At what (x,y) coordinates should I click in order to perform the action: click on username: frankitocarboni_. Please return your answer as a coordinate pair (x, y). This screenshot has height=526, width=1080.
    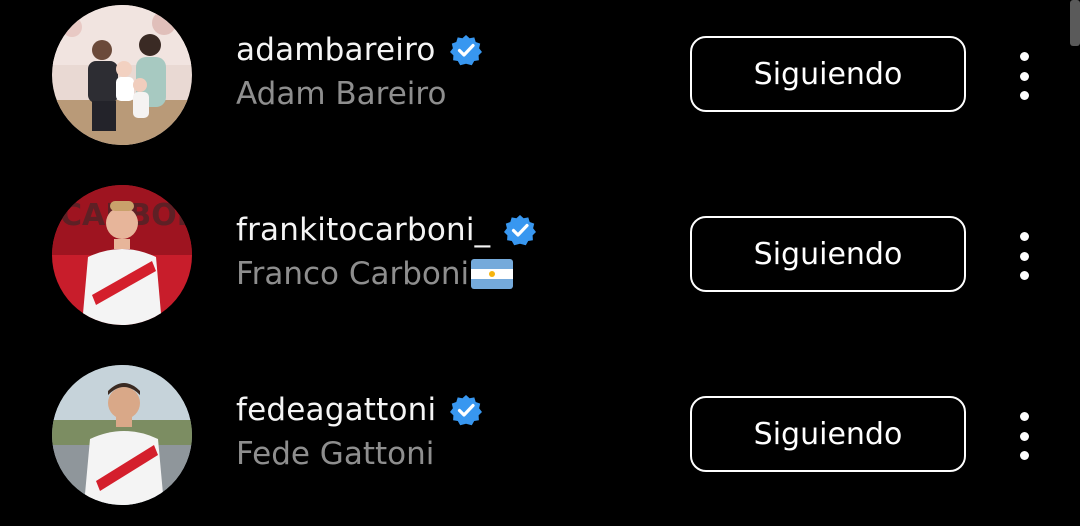
    Looking at the image, I should click on (363, 230).